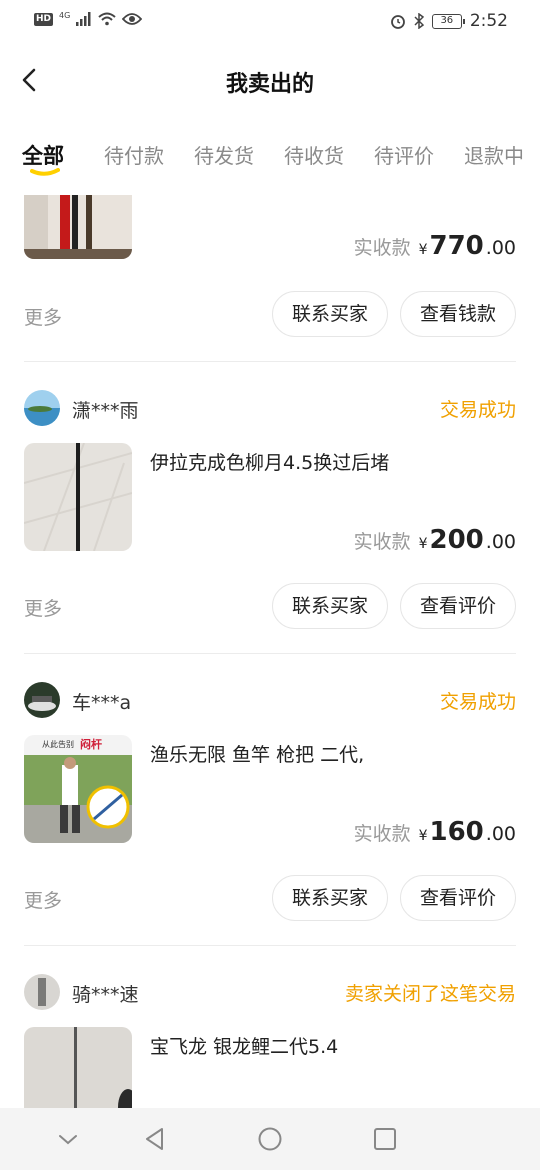  Describe the element at coordinates (270, 701) in the screenshot. I see `buyer-row: 车***a 交易成功` at that location.